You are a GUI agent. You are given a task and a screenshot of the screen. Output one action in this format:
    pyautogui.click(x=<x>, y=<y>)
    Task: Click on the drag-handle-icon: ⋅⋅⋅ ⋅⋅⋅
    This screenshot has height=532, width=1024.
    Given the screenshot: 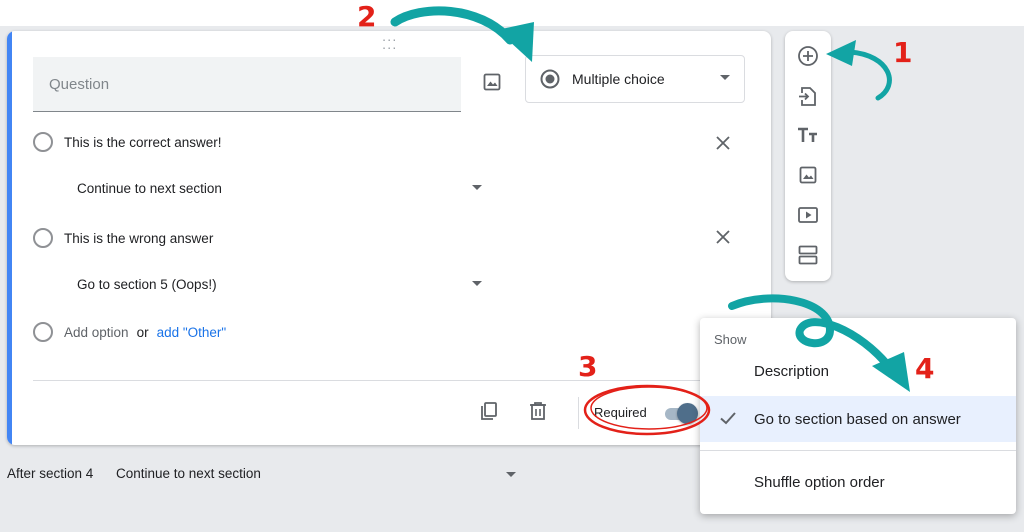 What is the action you would take?
    pyautogui.click(x=389, y=44)
    